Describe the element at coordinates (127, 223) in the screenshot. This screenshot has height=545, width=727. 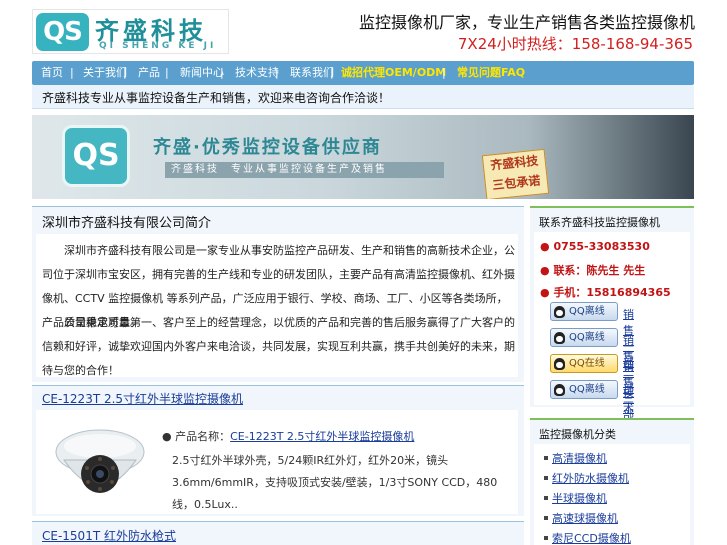
I see `company-intro-title: 深圳市齐盛科技有限公司简介` at that location.